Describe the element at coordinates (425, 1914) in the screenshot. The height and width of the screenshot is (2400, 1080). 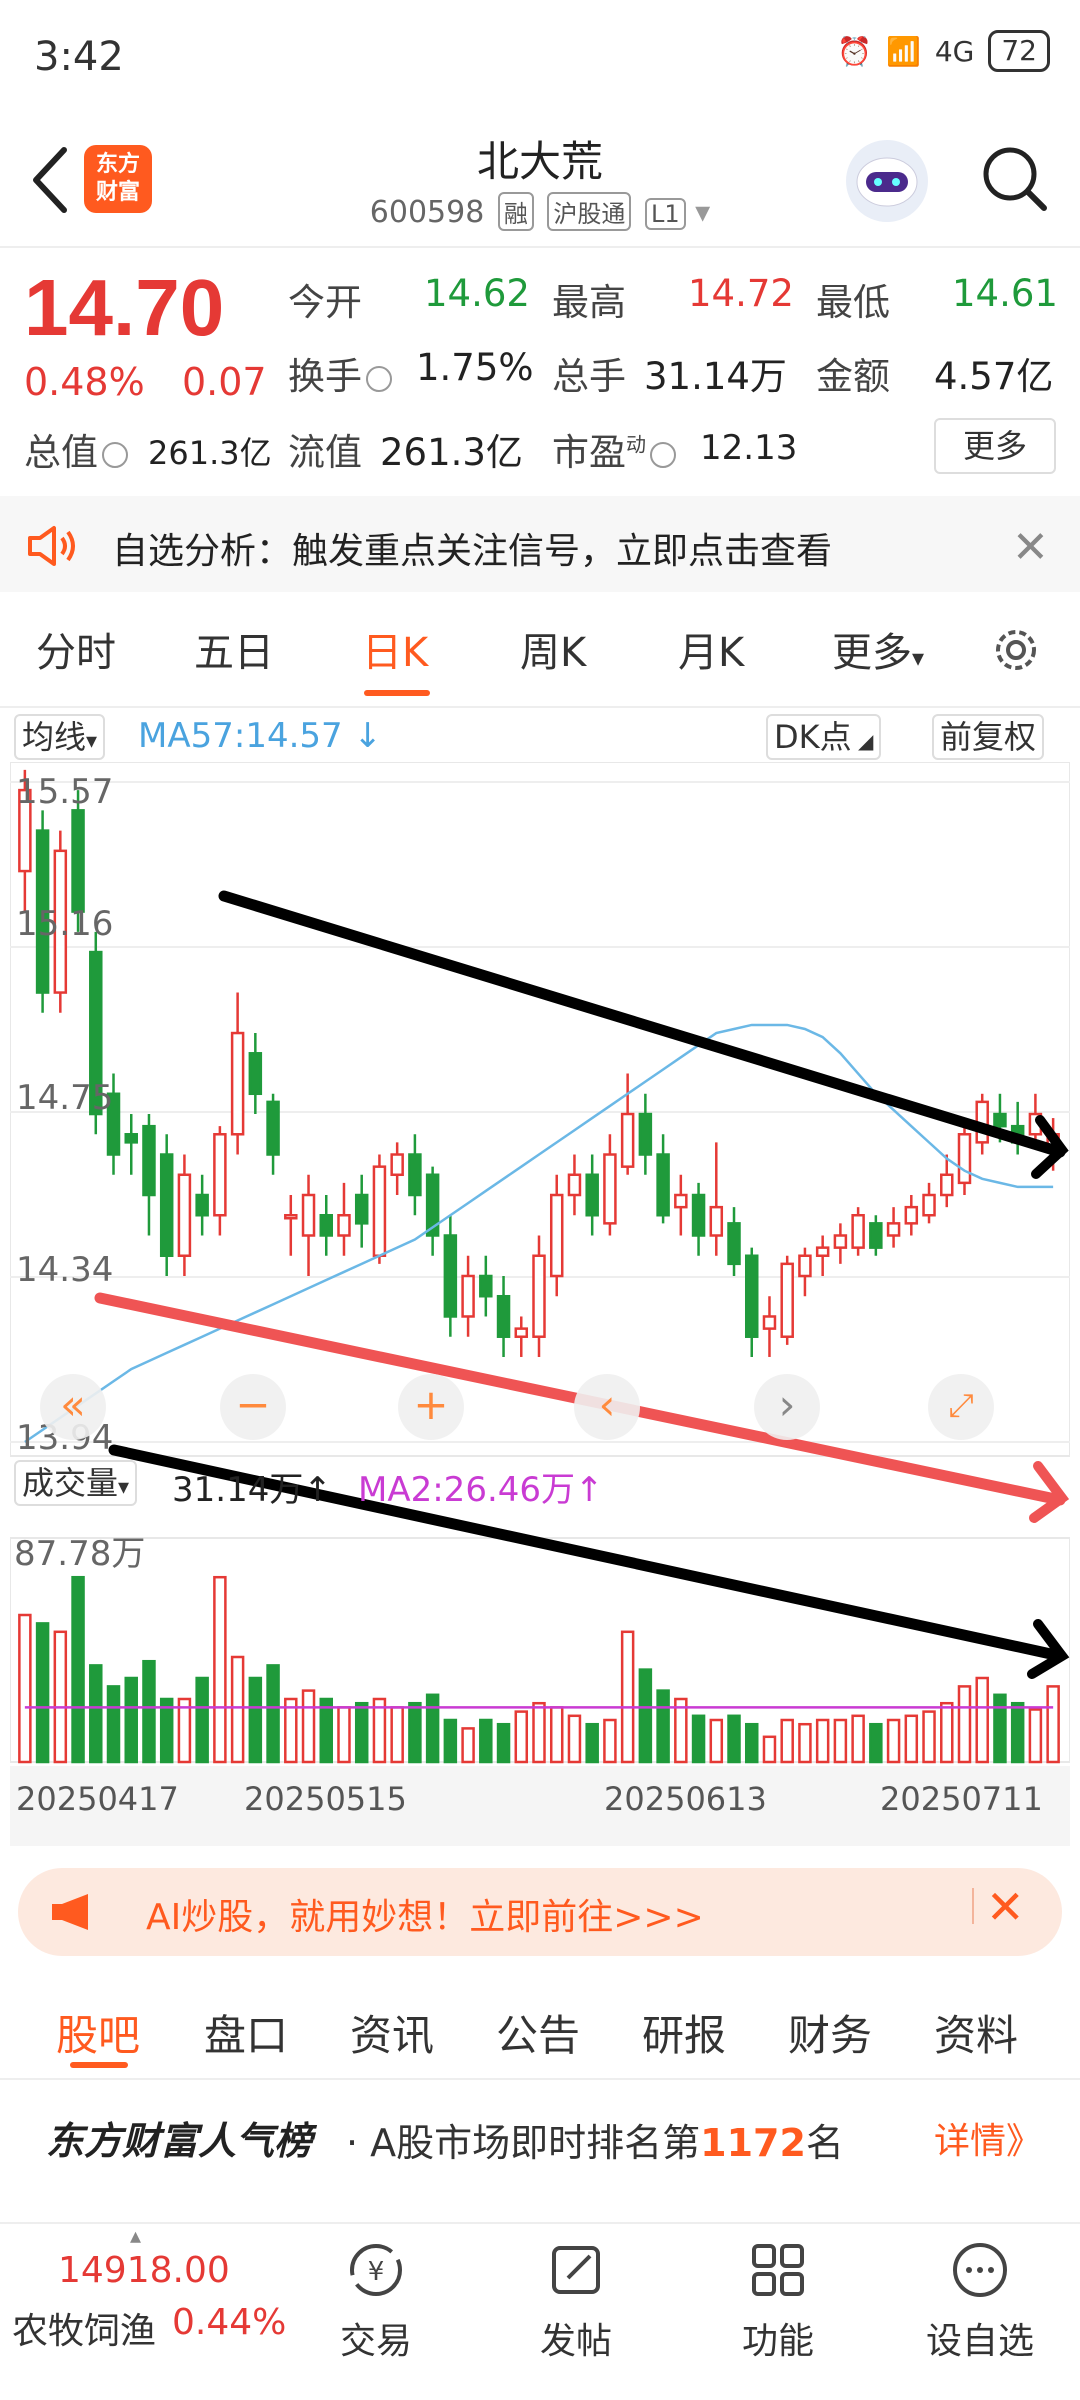
I see `ai-banner-text: AI炒股，就用妙想！立即前往>>>` at that location.